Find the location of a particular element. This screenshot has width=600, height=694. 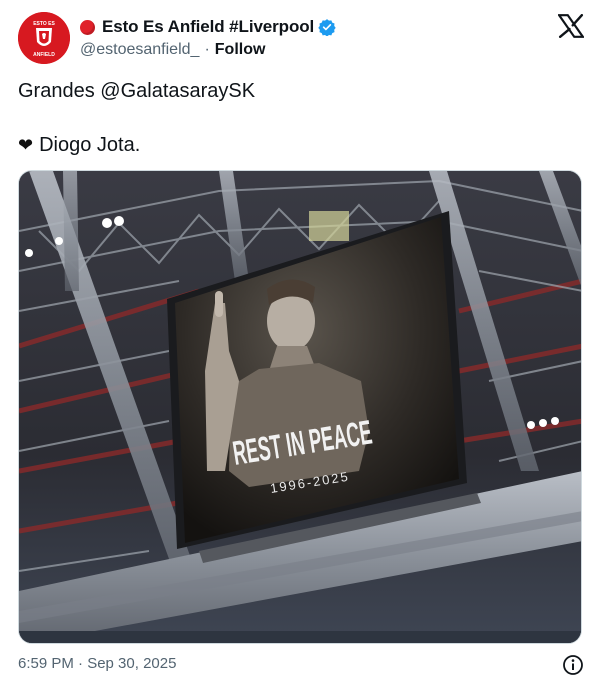

red-circle-emoji is located at coordinates (87, 27).